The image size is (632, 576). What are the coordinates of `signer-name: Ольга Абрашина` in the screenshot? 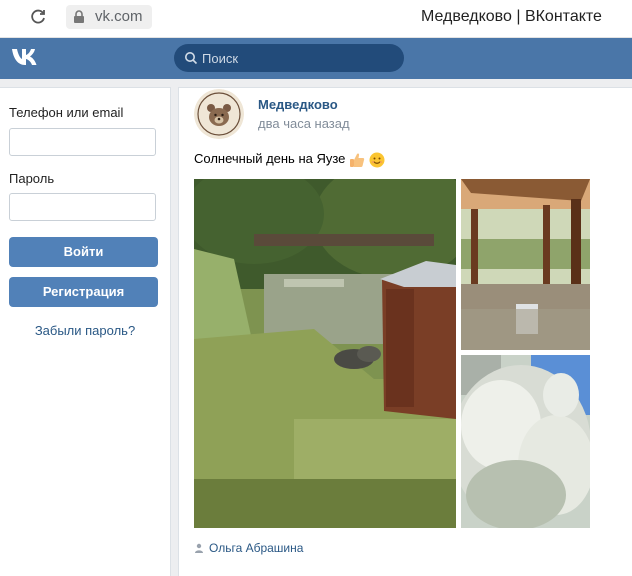 It's located at (256, 548).